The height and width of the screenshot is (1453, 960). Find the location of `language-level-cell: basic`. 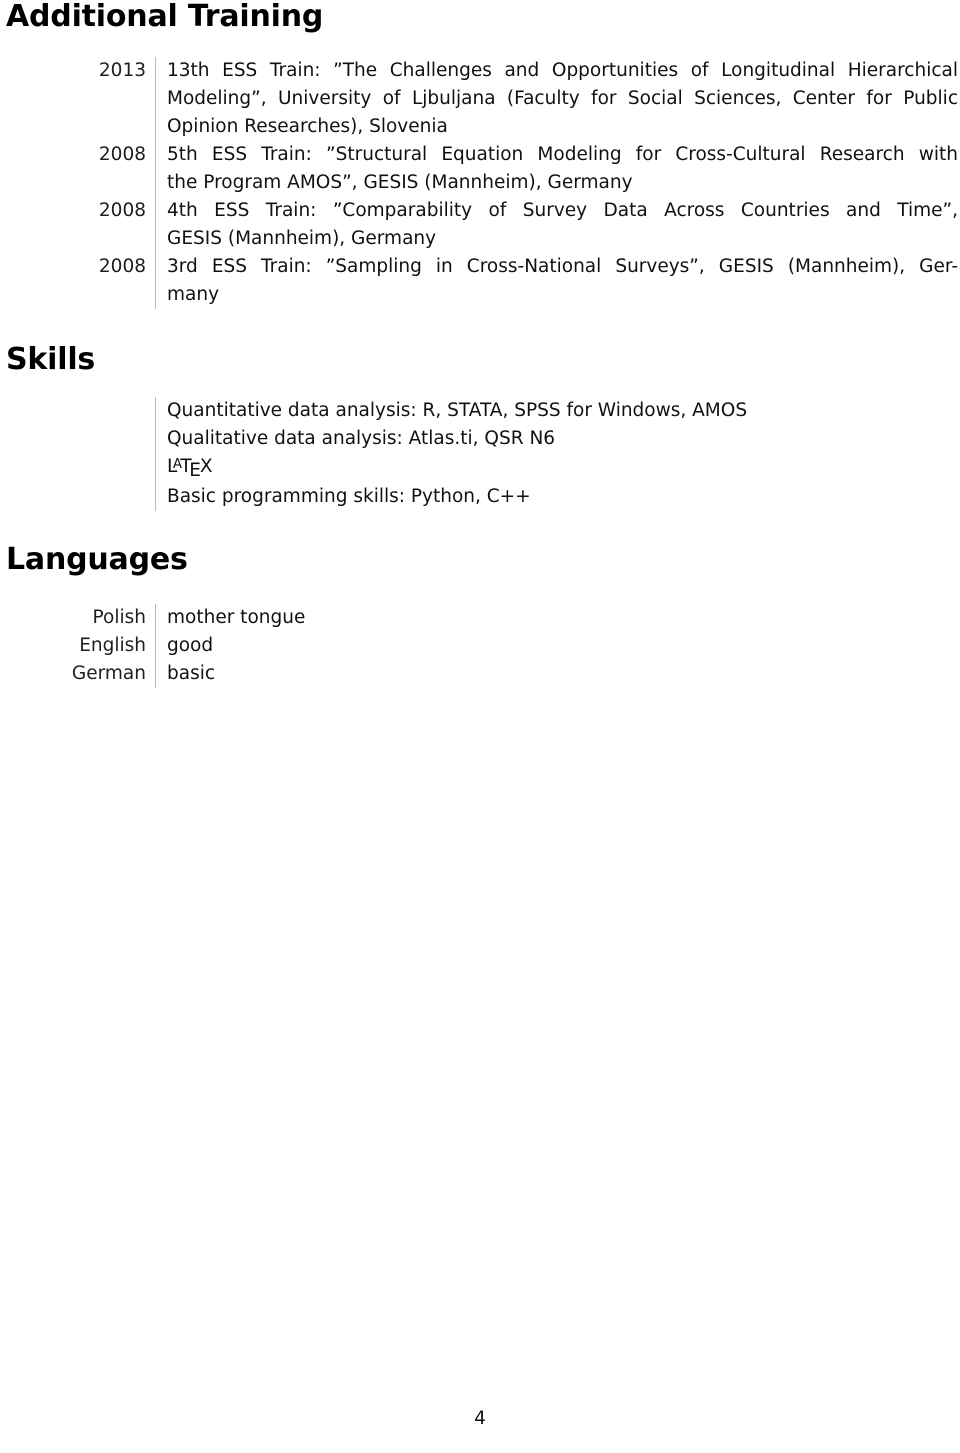

language-level-cell: basic is located at coordinates (558, 674).